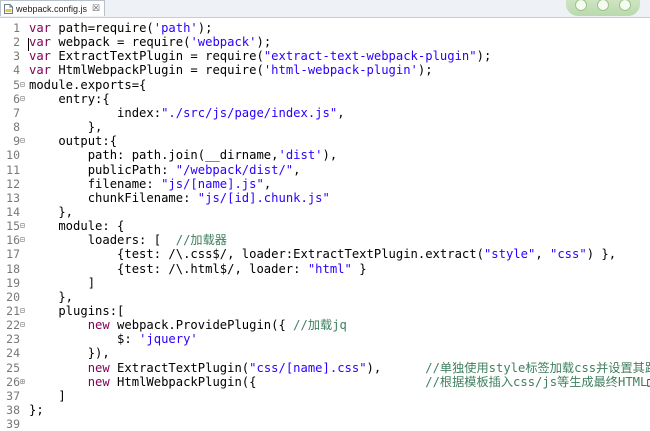  I want to click on line-number: 8, so click(16, 127).